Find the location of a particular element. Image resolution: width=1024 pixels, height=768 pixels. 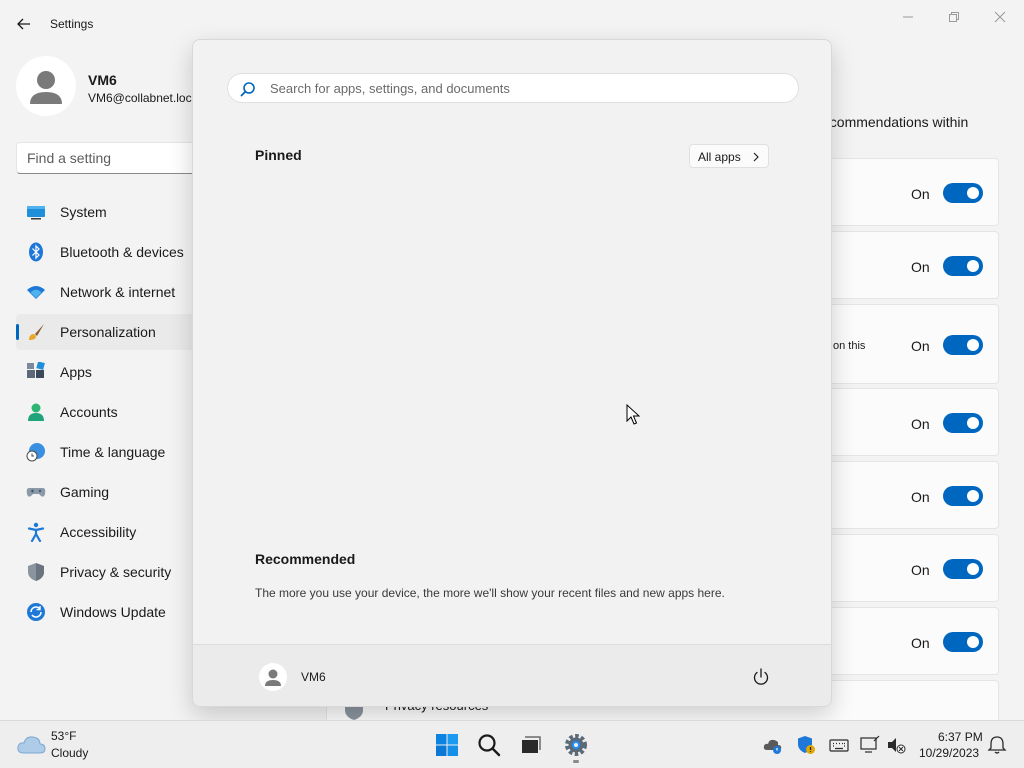

weather-temperature: 53°F is located at coordinates (63, 736).